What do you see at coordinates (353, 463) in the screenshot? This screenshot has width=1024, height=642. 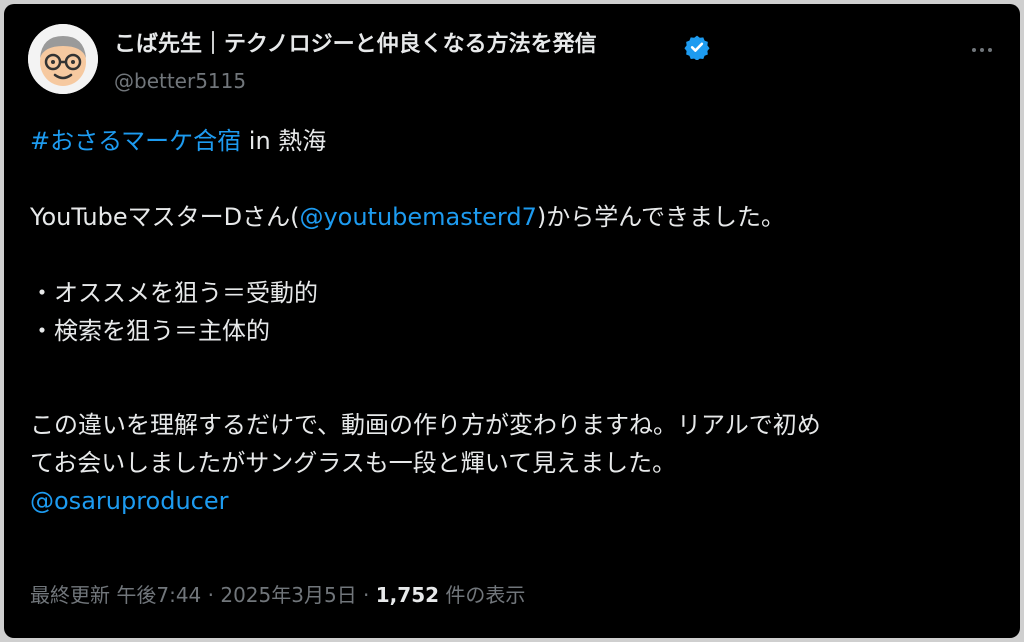 I see `paragraph-line-2: てお会いしましたがサングラスも一段と輝いて見えました。` at bounding box center [353, 463].